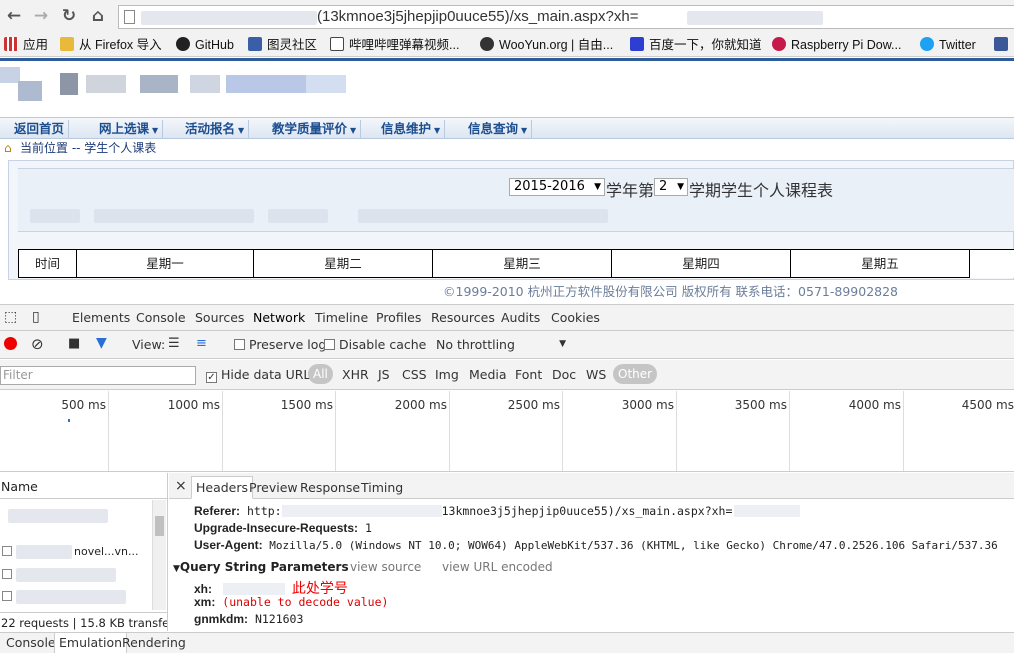  Describe the element at coordinates (384, 374) in the screenshot. I see `type-js: JS` at that location.